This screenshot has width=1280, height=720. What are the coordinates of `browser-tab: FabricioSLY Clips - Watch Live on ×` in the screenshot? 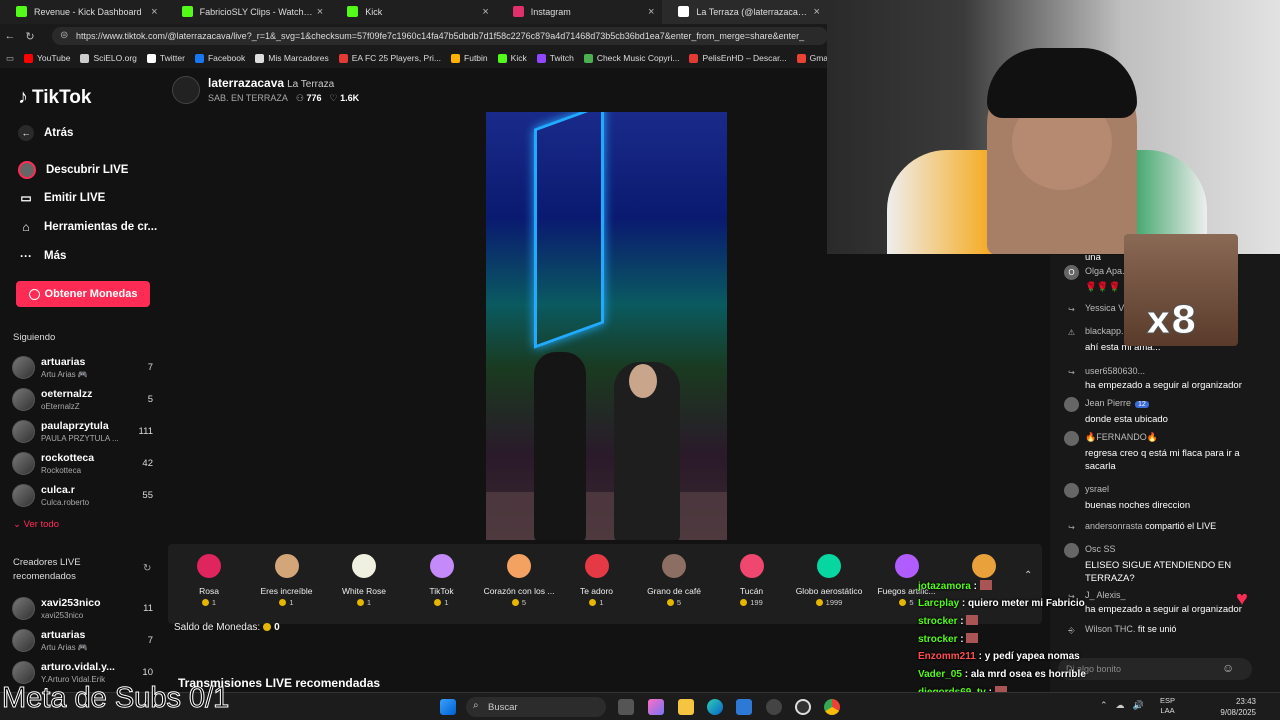 It's located at (249, 12).